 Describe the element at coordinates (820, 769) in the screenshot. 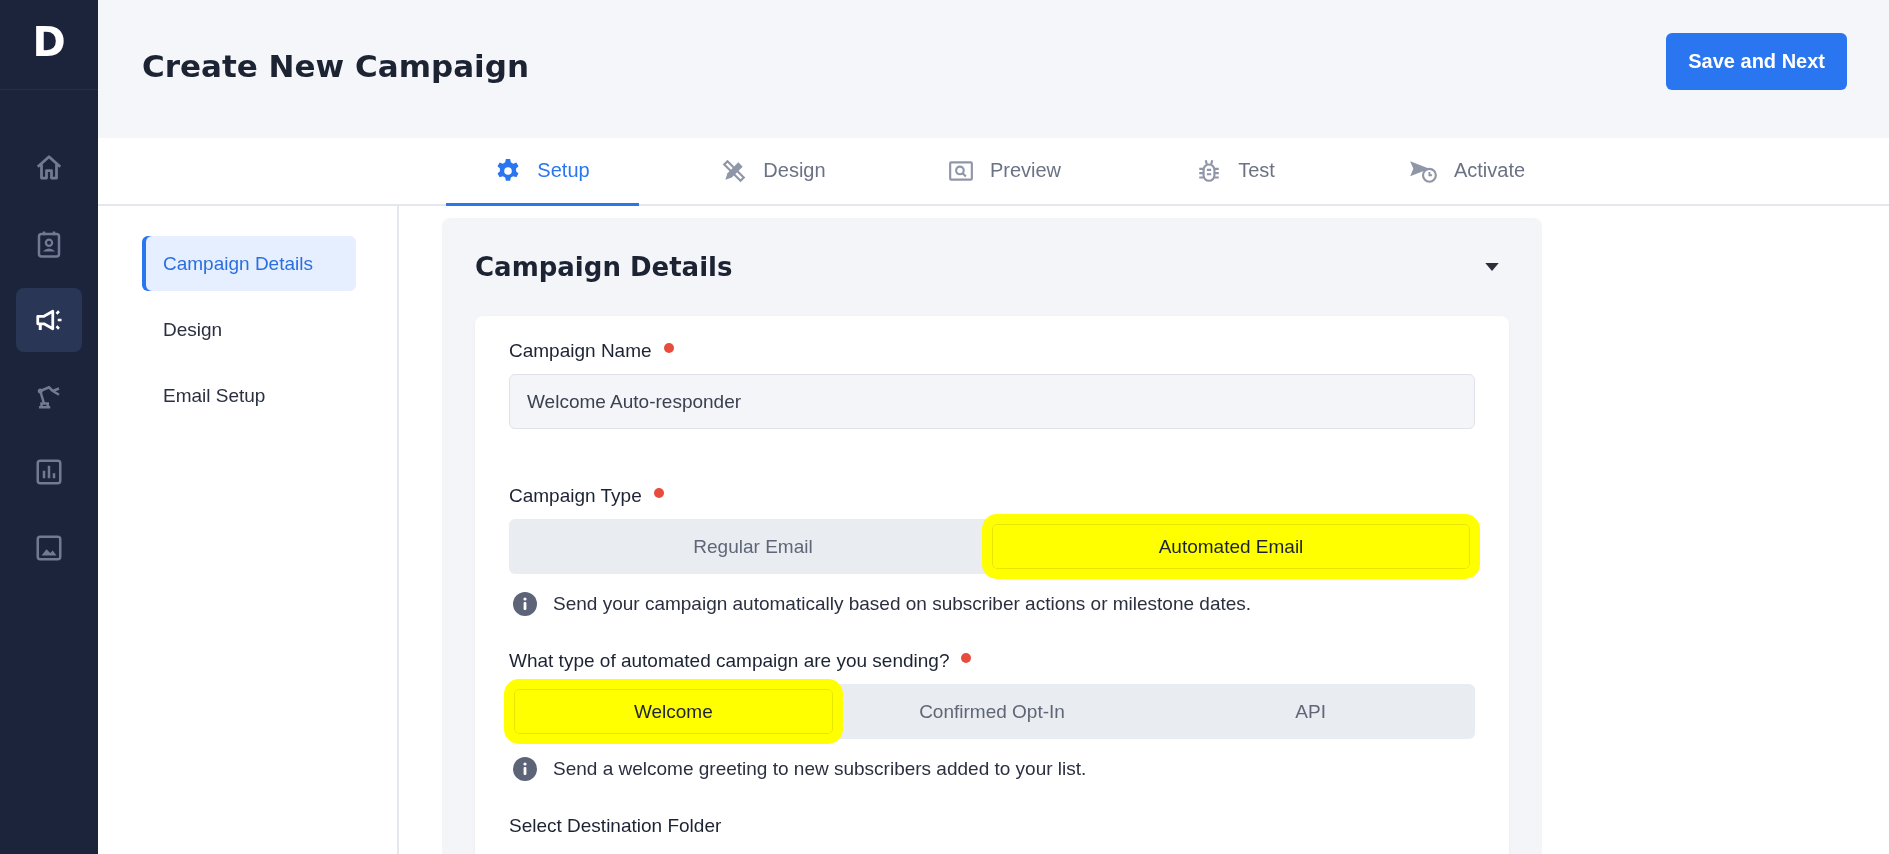

I see `info-text: Send a welcome greeting to new subscribers added to your list.` at that location.